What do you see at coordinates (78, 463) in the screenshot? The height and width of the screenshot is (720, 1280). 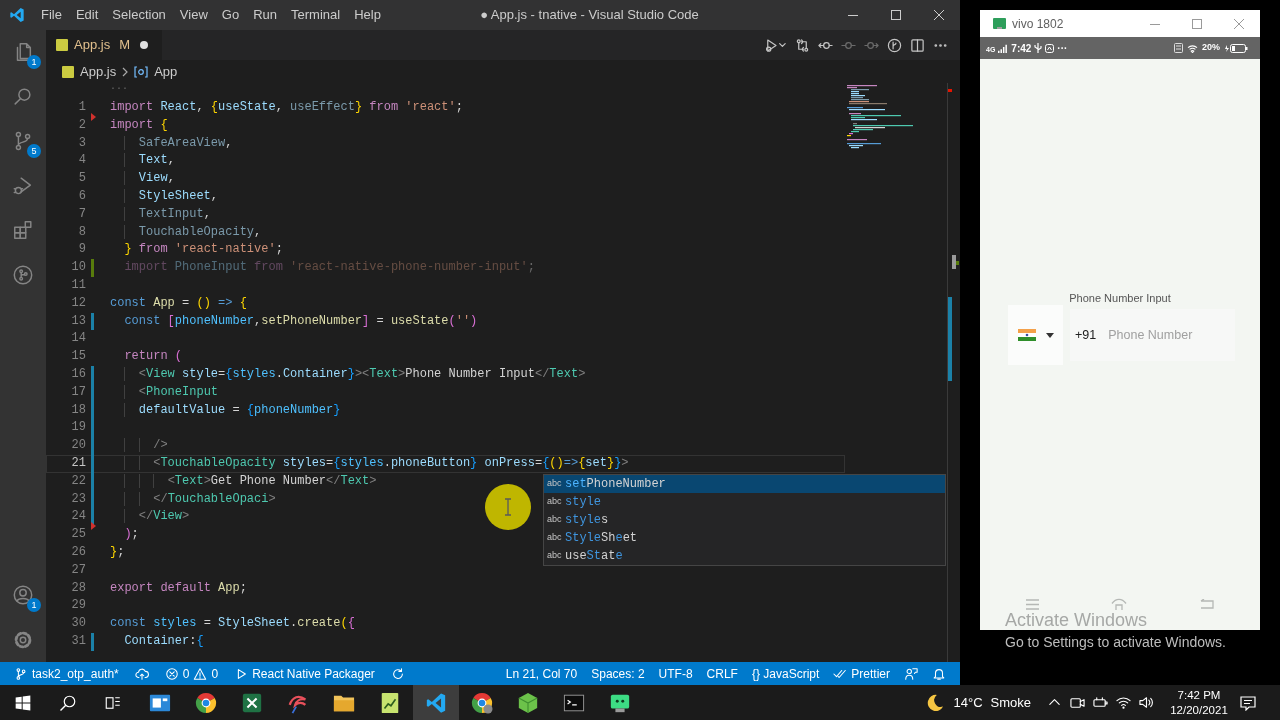 I see `line-number: 21` at bounding box center [78, 463].